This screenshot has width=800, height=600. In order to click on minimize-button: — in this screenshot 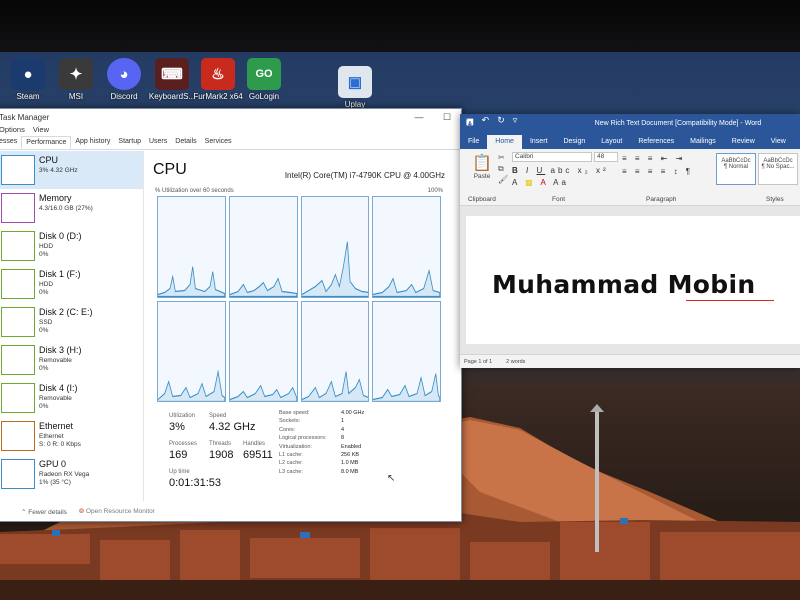, I will do `click(419, 117)`.